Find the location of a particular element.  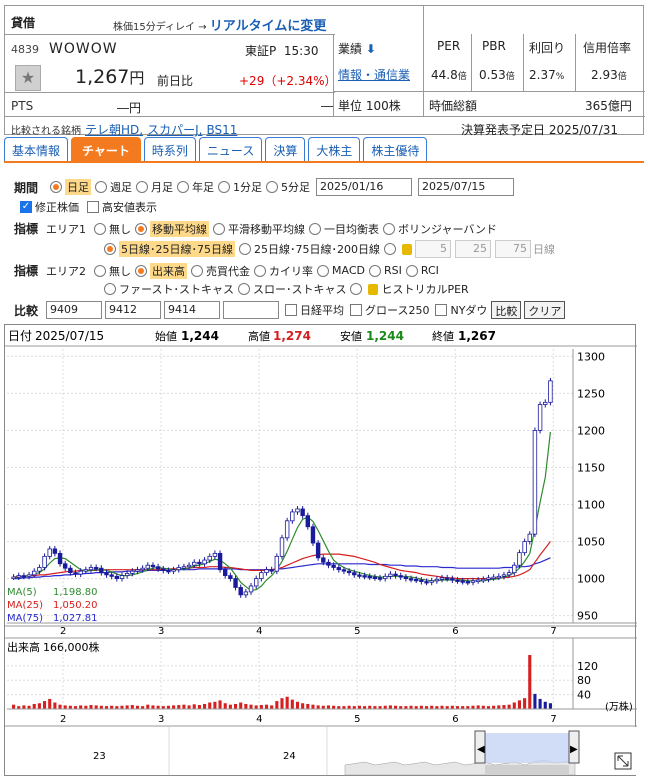

navigator-scrollbar is located at coordinates (527, 769).